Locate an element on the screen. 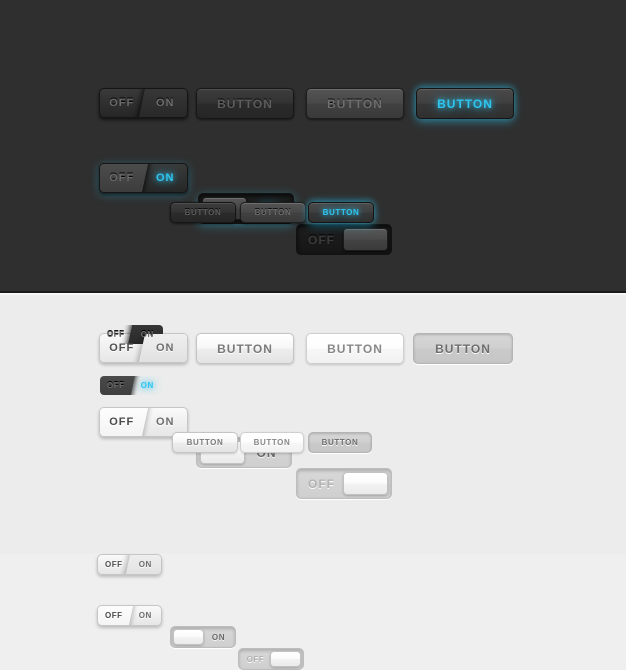 Image resolution: width=626 pixels, height=670 pixels. dark-large-toggle-offon: OFF ON is located at coordinates (143, 103).